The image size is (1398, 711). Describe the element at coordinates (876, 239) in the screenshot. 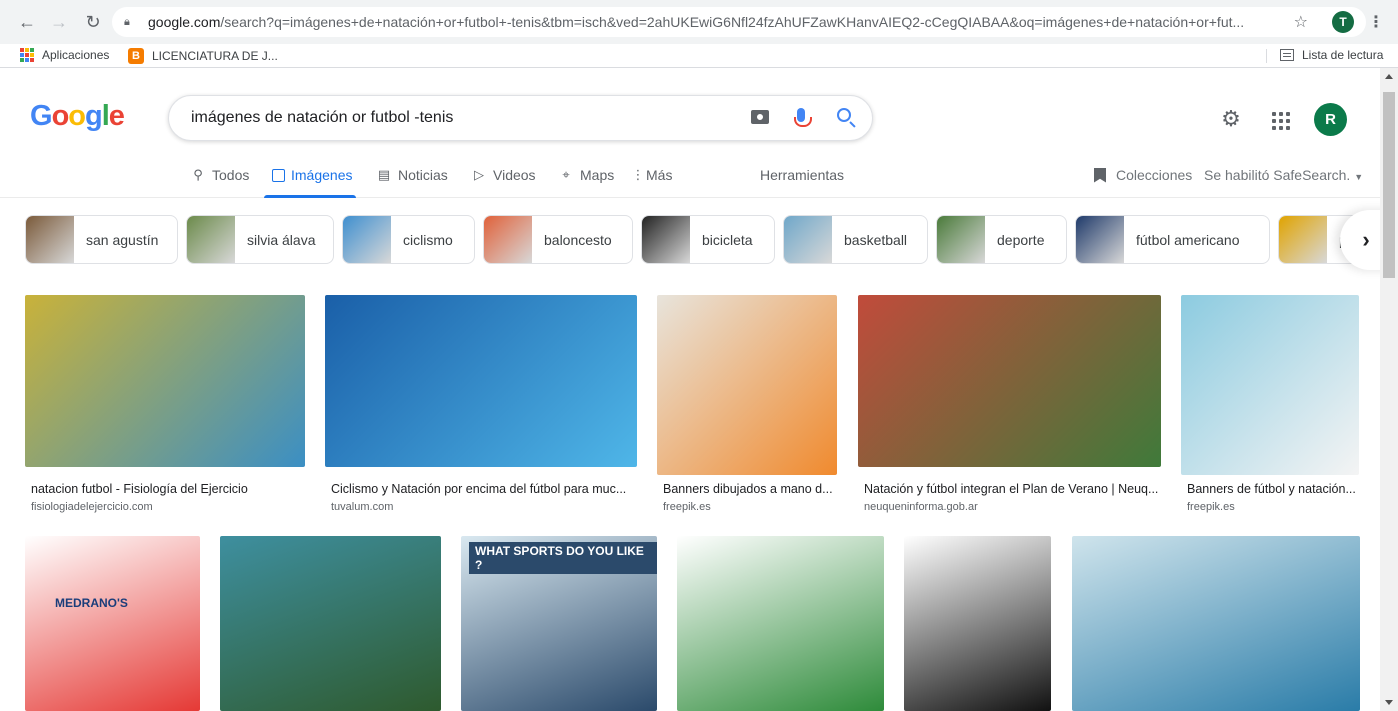

I see `chip-label: basketball` at that location.